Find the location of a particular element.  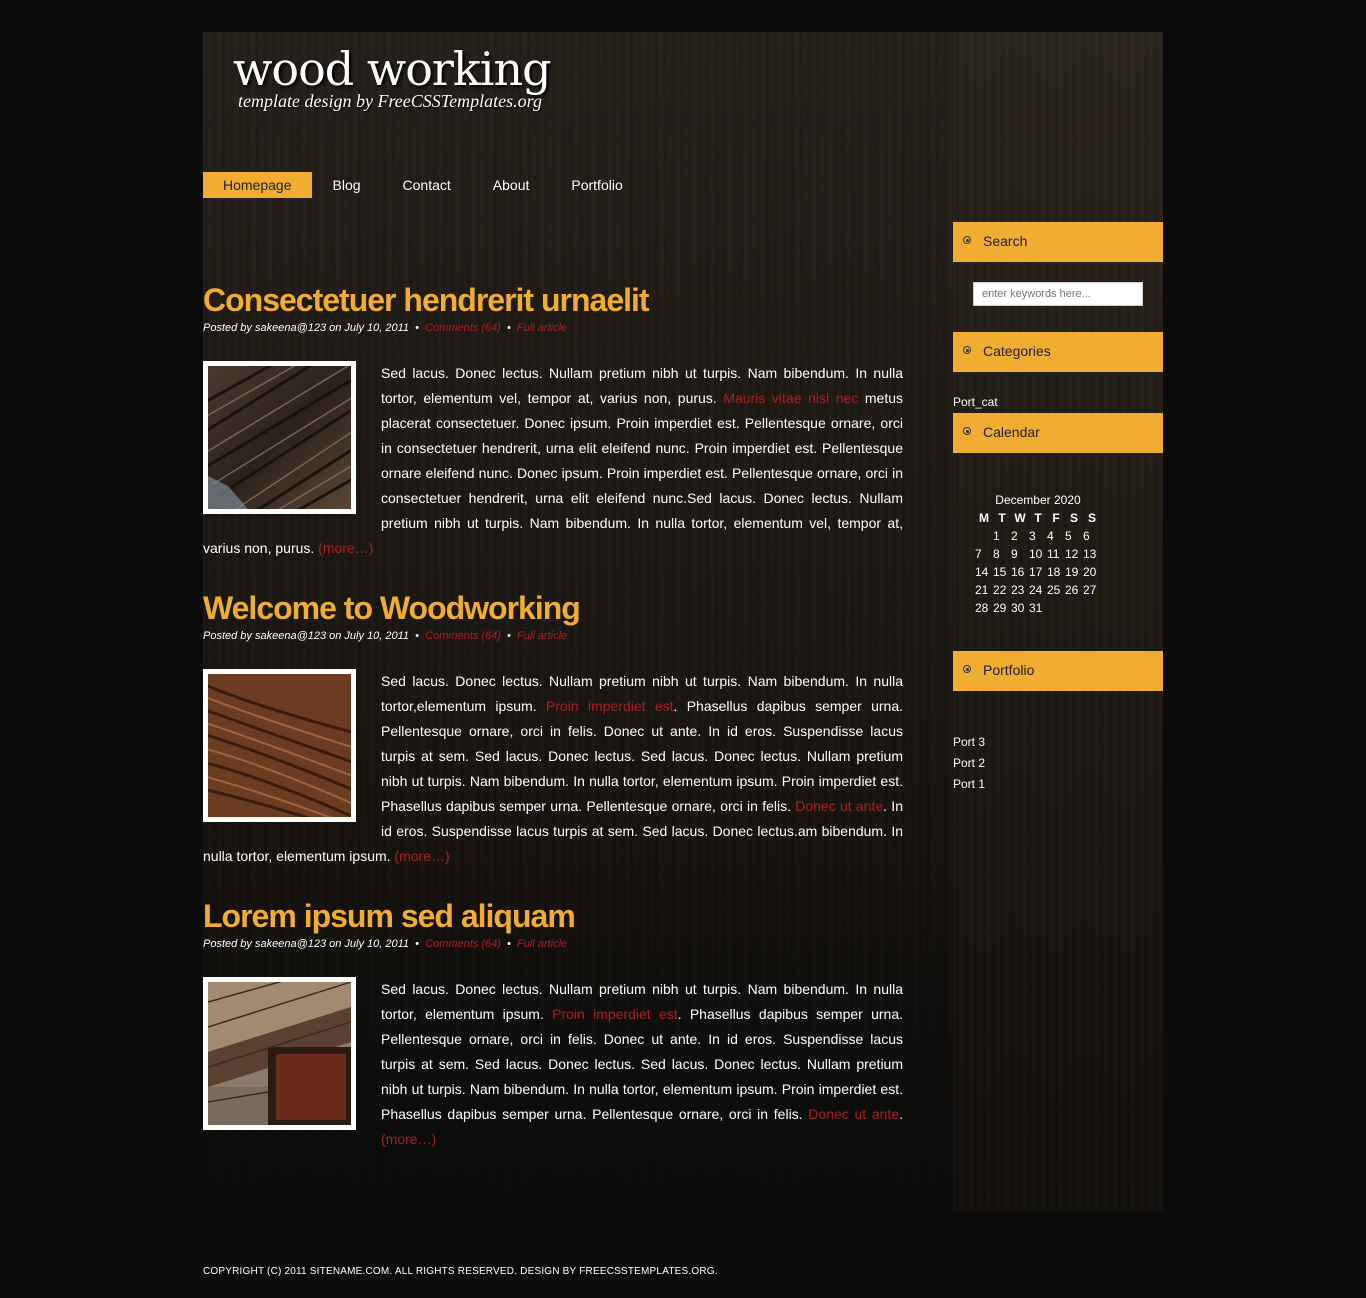

weekday-header: F is located at coordinates (1056, 518).